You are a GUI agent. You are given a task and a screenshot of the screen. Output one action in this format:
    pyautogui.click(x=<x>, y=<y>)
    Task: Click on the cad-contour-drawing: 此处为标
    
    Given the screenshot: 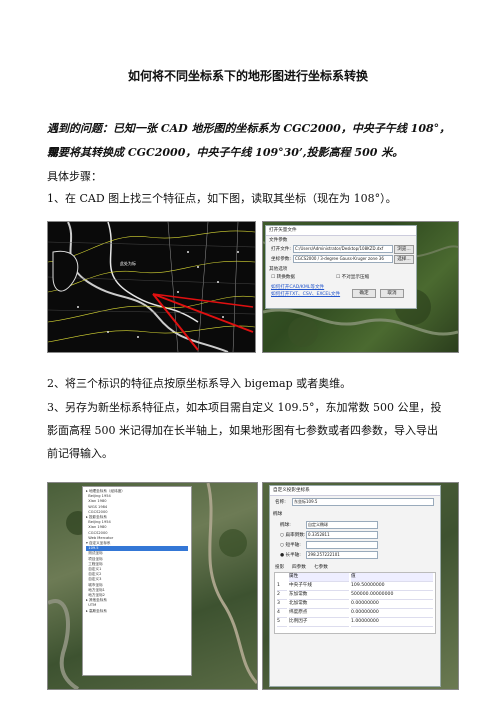 What is the action you would take?
    pyautogui.click(x=151, y=287)
    